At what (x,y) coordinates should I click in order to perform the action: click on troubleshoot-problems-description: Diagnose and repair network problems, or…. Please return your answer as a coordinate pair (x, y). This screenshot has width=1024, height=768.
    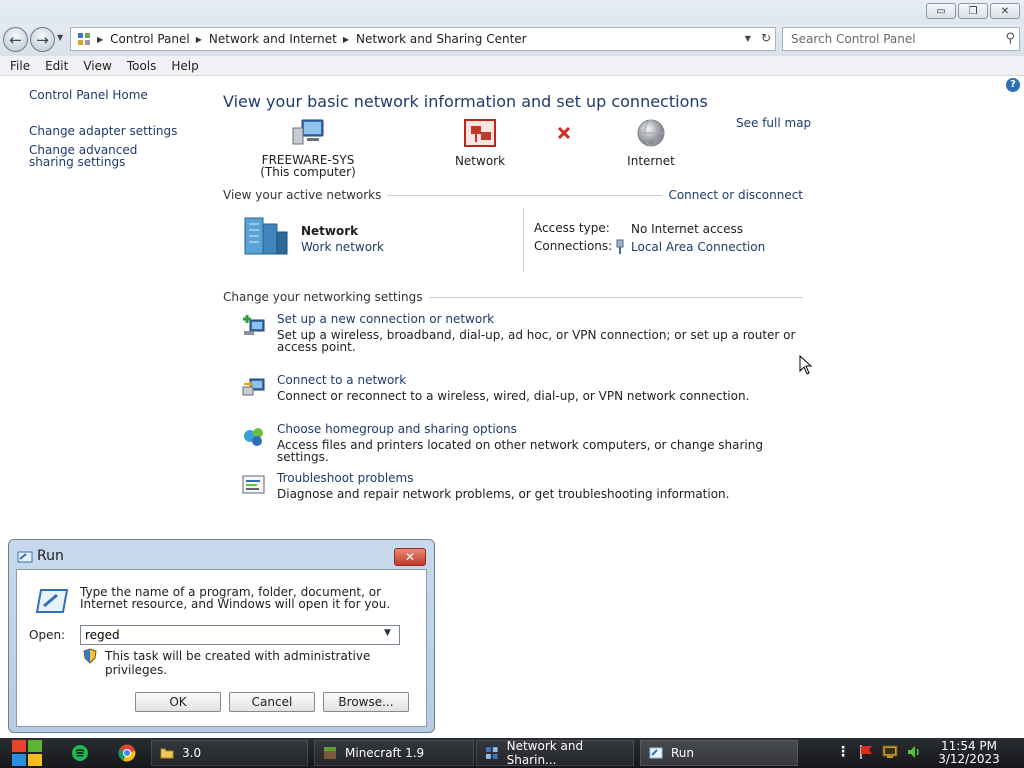
    Looking at the image, I should click on (503, 494).